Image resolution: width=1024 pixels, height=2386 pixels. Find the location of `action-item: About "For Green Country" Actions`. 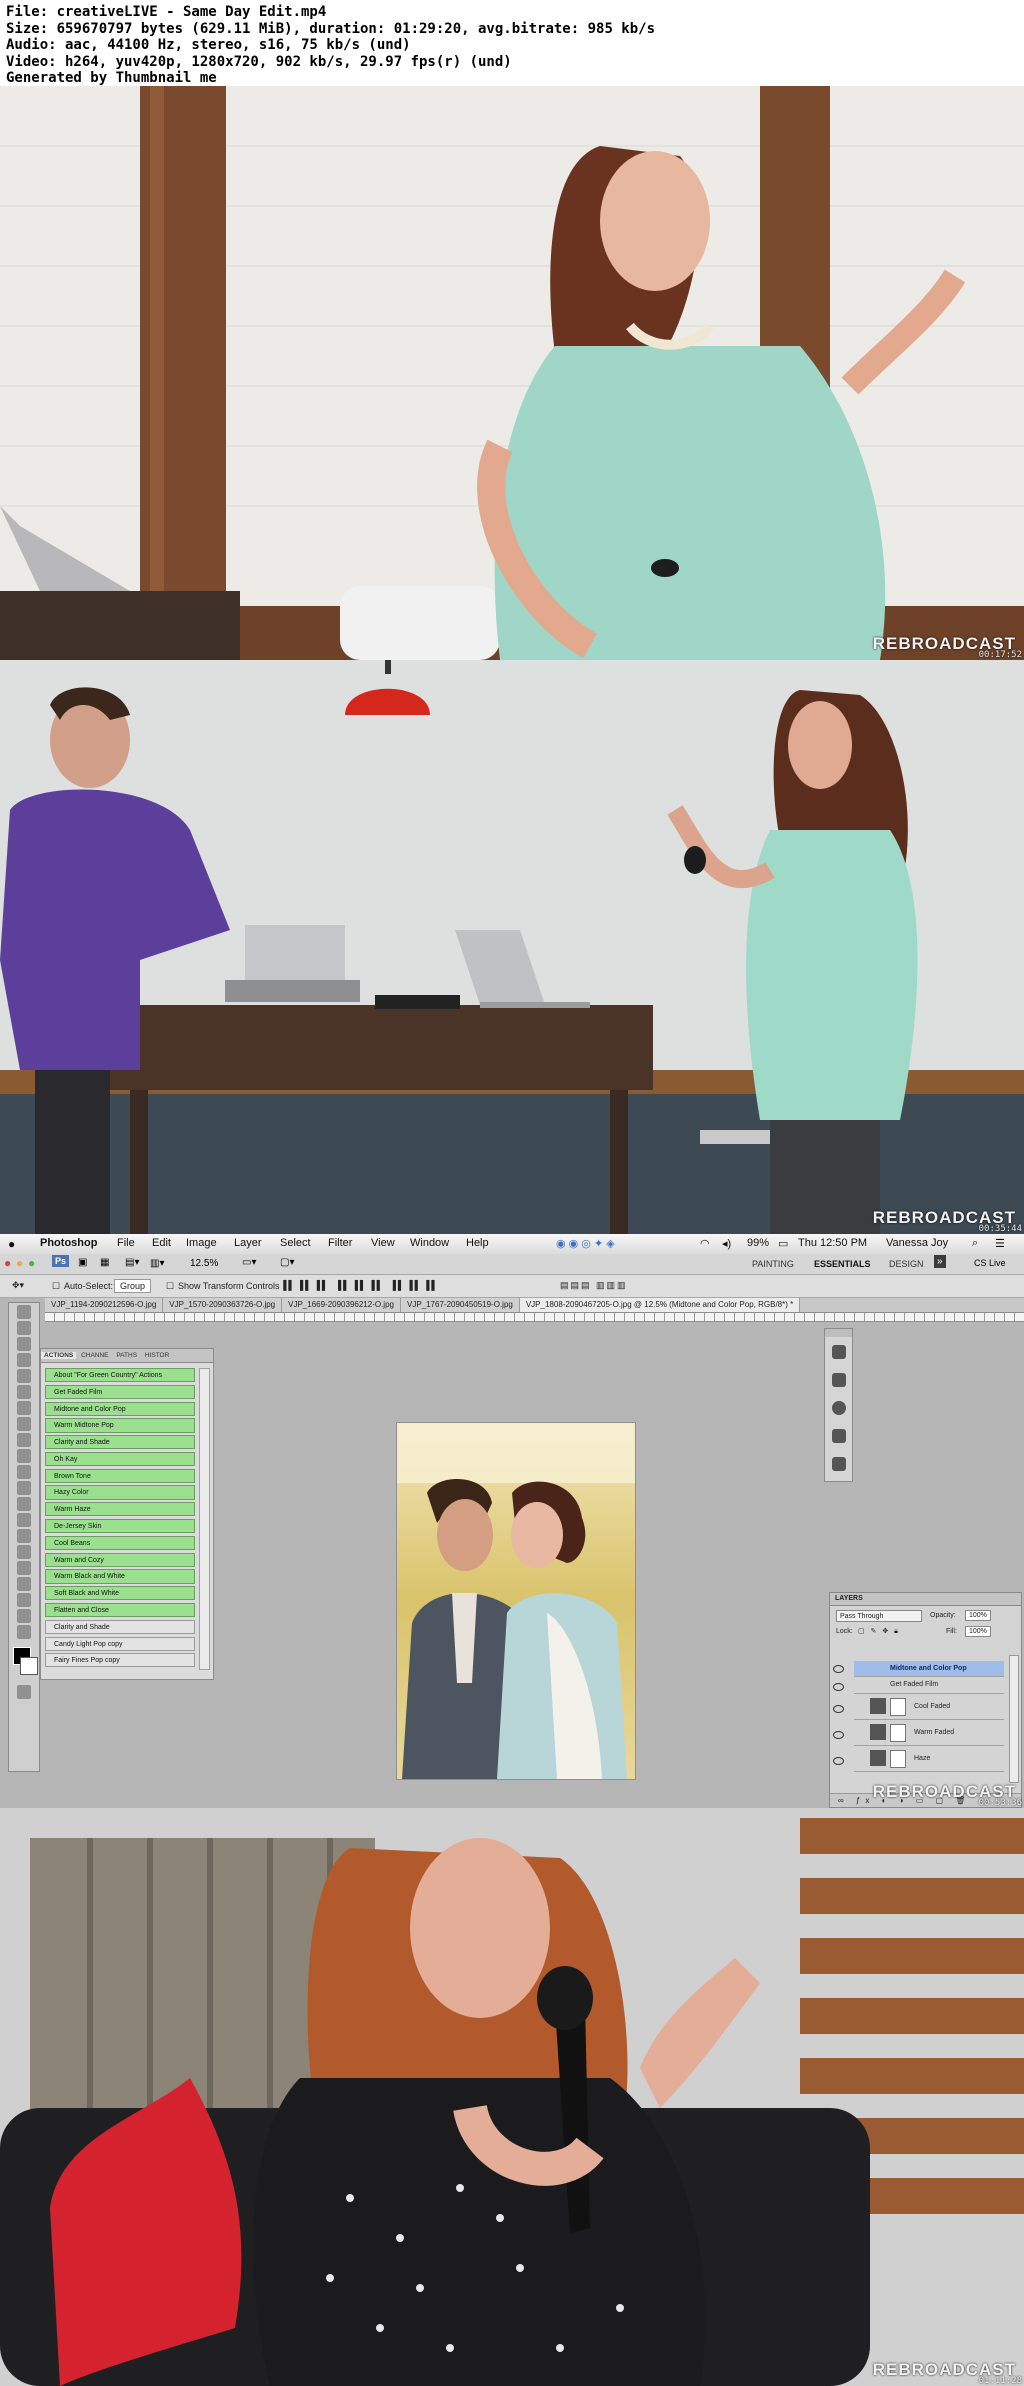

action-item: About "For Green Country" Actions is located at coordinates (120, 1375).